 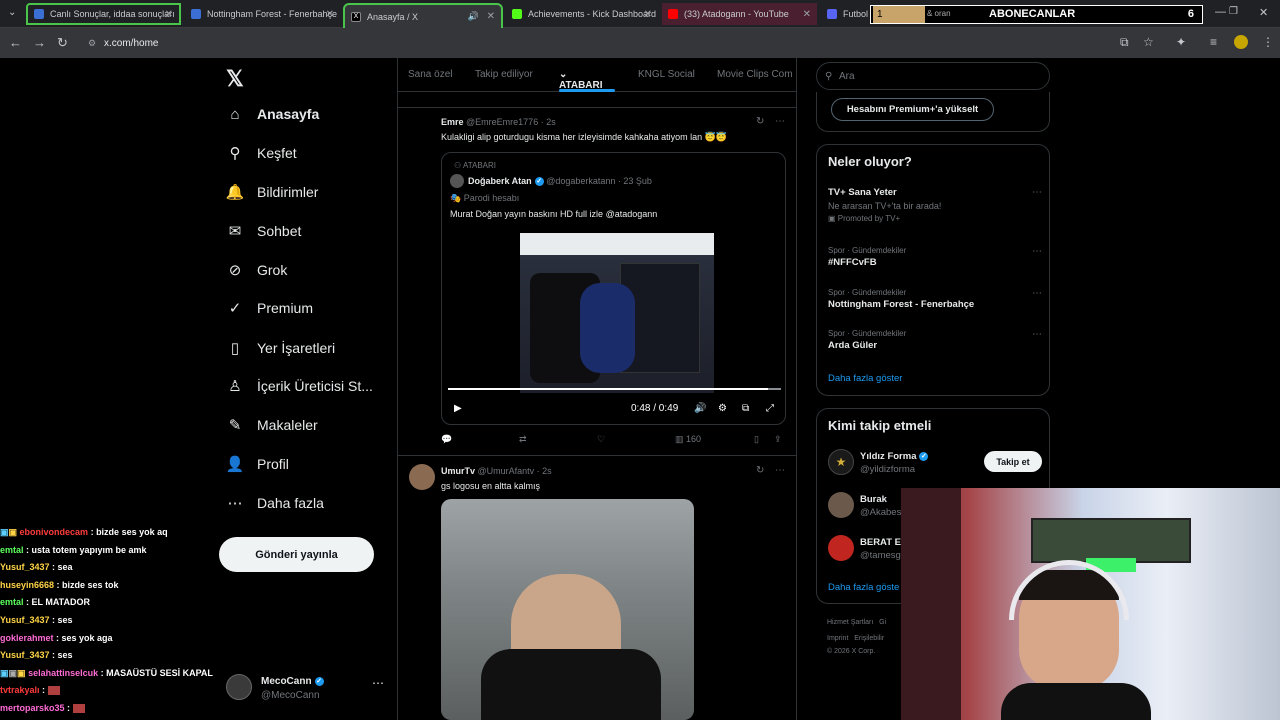 What do you see at coordinates (275, 503) in the screenshot?
I see `sidebar-item-more: ⋯ Daha fazla` at bounding box center [275, 503].